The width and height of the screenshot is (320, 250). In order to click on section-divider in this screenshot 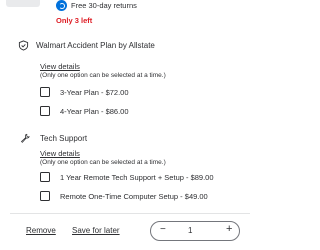, I will do `click(130, 213)`.